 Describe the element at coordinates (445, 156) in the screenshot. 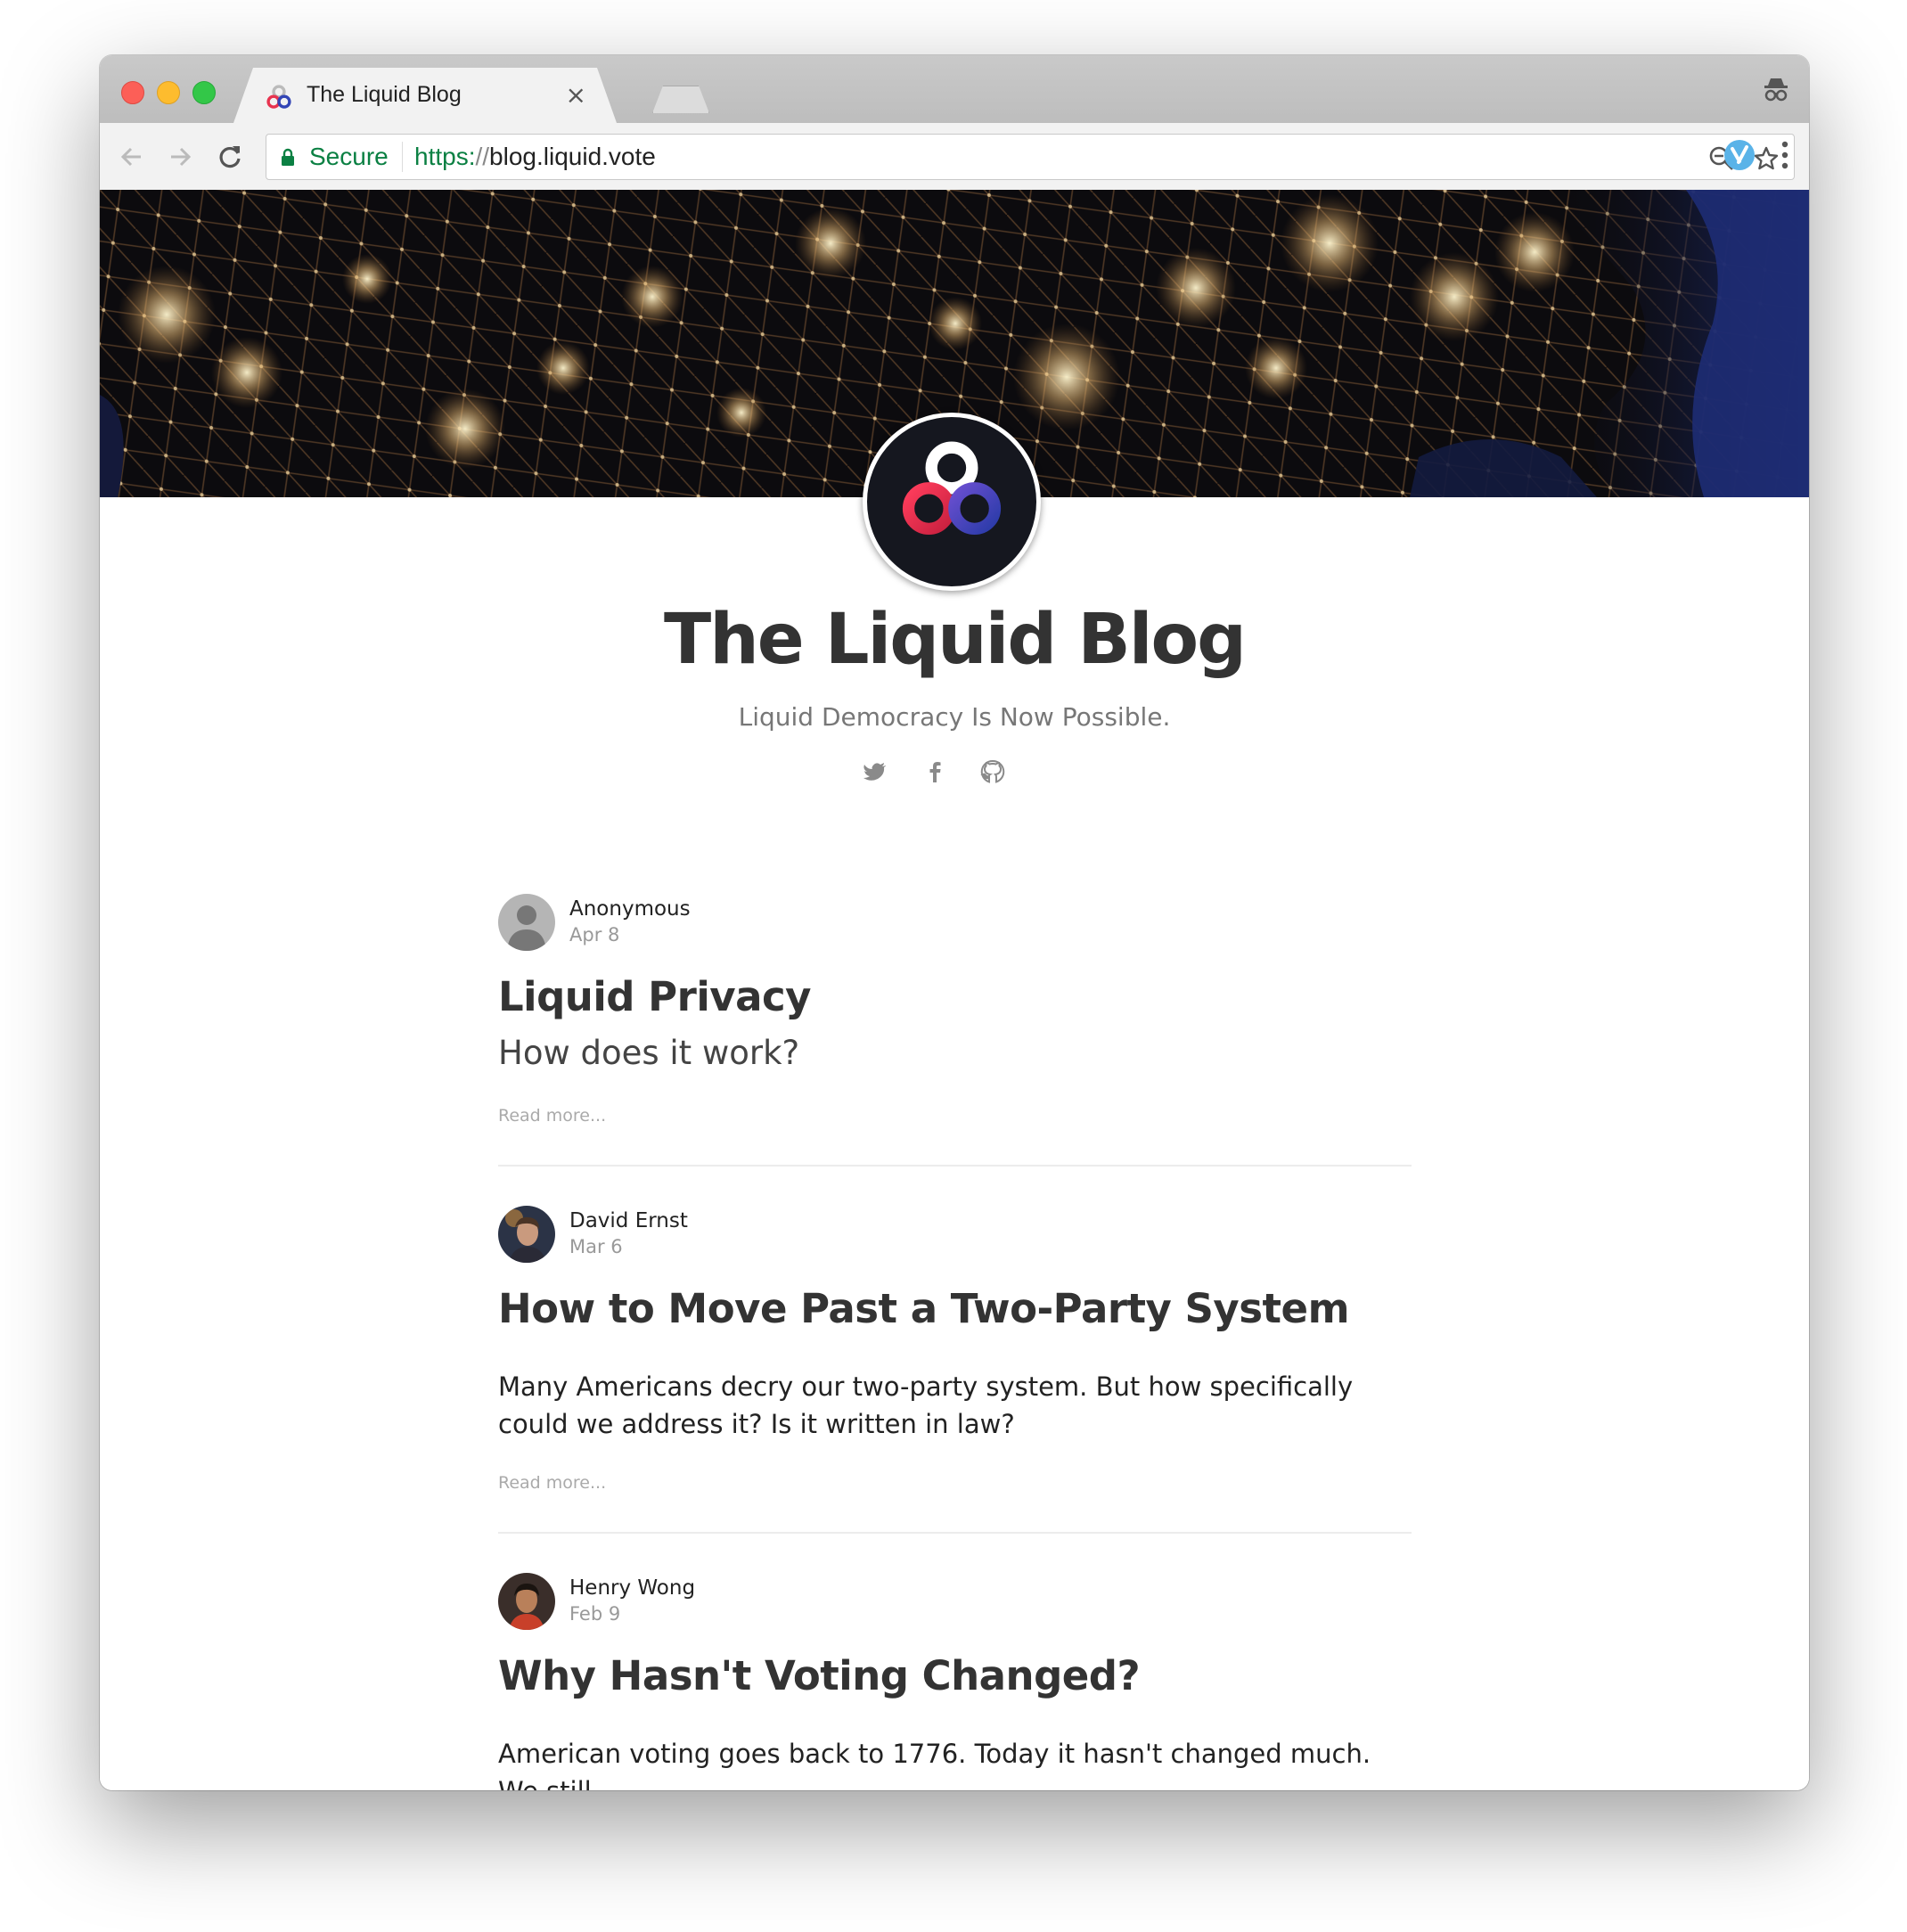

I see `url-scheme: https:` at that location.